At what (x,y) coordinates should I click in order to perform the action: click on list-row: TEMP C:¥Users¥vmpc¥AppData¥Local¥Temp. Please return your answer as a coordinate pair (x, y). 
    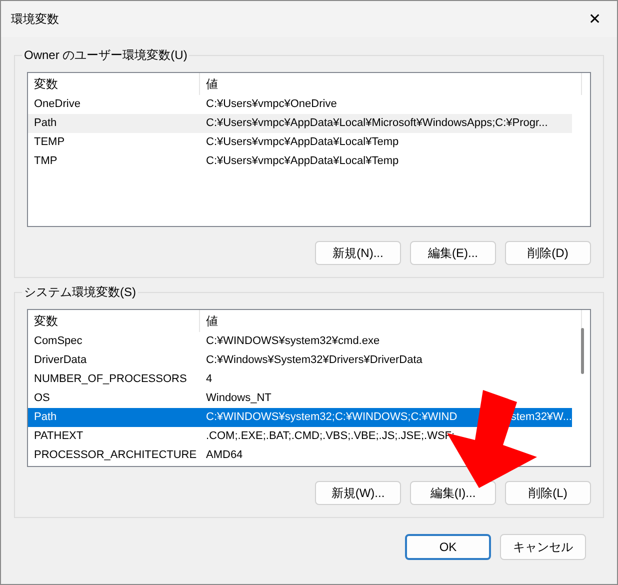
    Looking at the image, I should click on (300, 142).